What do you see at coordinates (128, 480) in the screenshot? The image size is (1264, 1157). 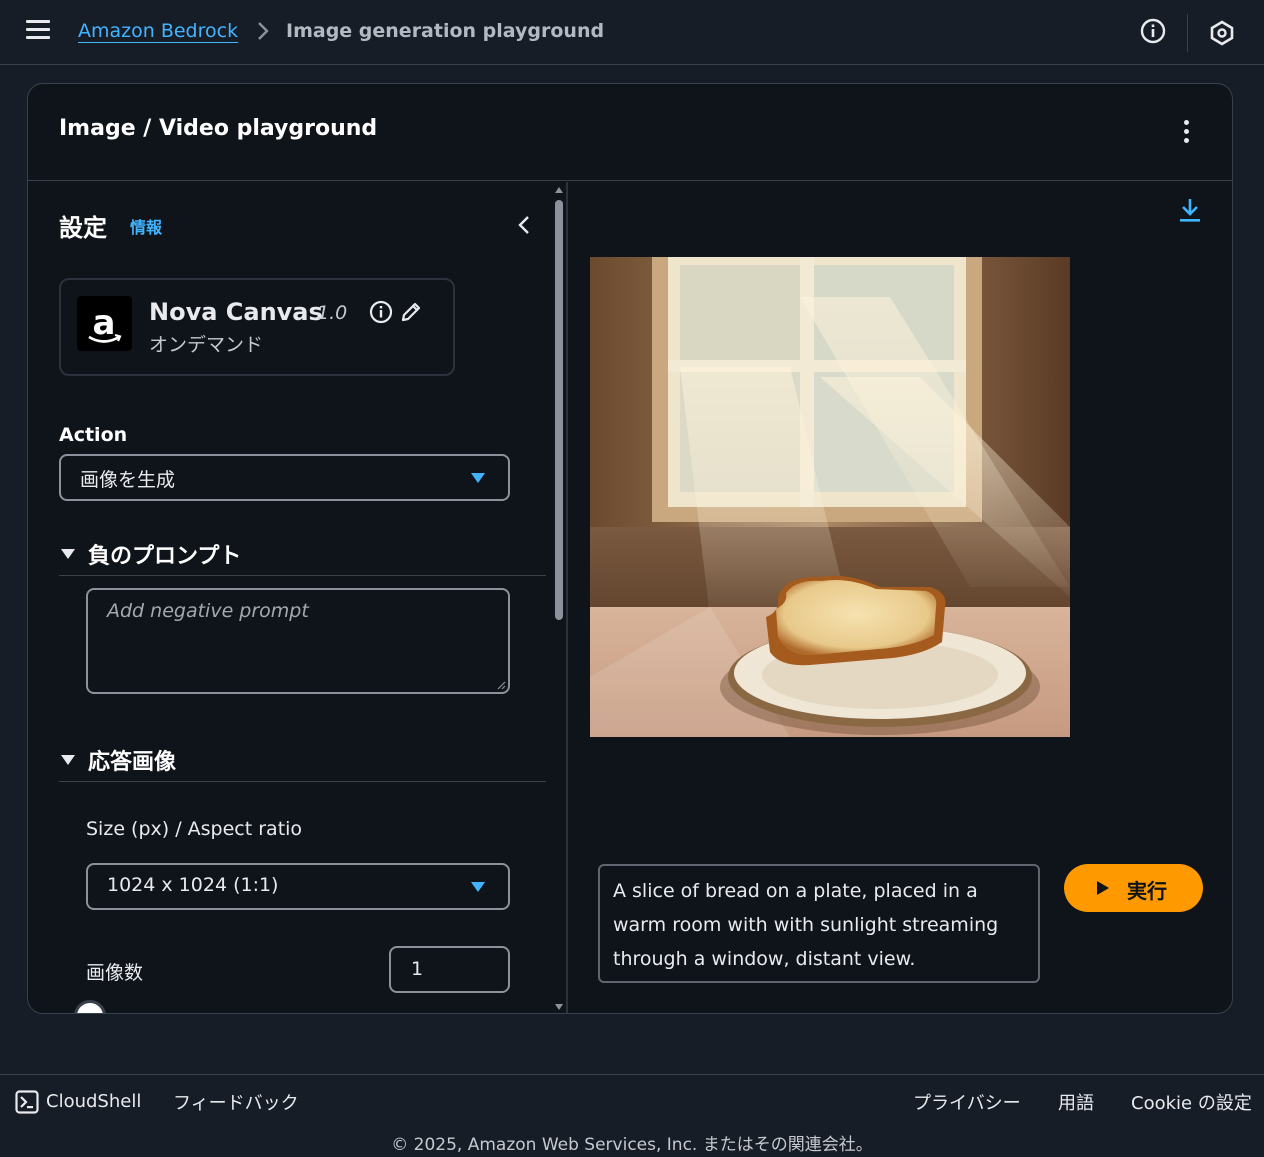 I see `action-select-value: 画像を生成` at bounding box center [128, 480].